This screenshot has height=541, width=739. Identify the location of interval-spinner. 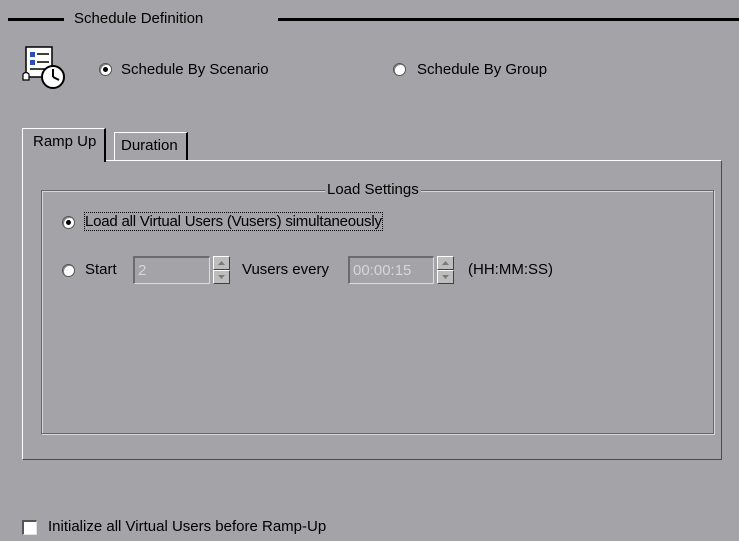
(445, 270).